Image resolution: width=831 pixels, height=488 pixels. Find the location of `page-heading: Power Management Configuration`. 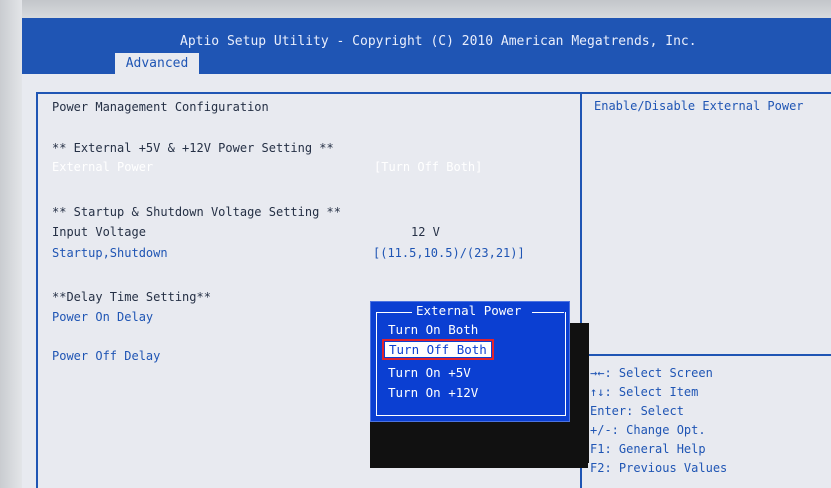

page-heading: Power Management Configuration is located at coordinates (160, 107).